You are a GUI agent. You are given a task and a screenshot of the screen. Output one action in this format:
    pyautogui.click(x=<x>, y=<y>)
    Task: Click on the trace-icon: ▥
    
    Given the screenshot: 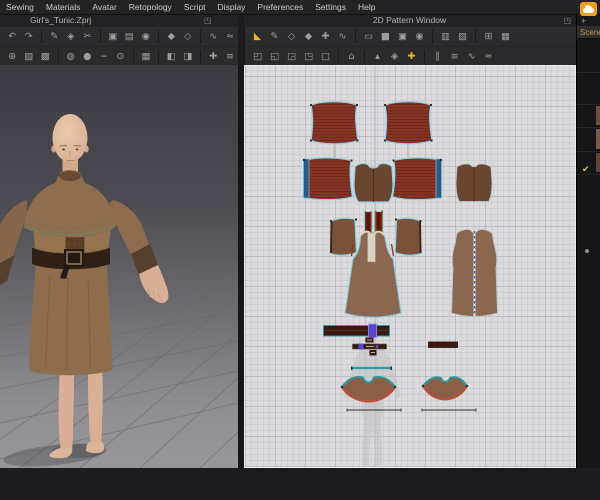 What is the action you would take?
    pyautogui.click(x=445, y=36)
    